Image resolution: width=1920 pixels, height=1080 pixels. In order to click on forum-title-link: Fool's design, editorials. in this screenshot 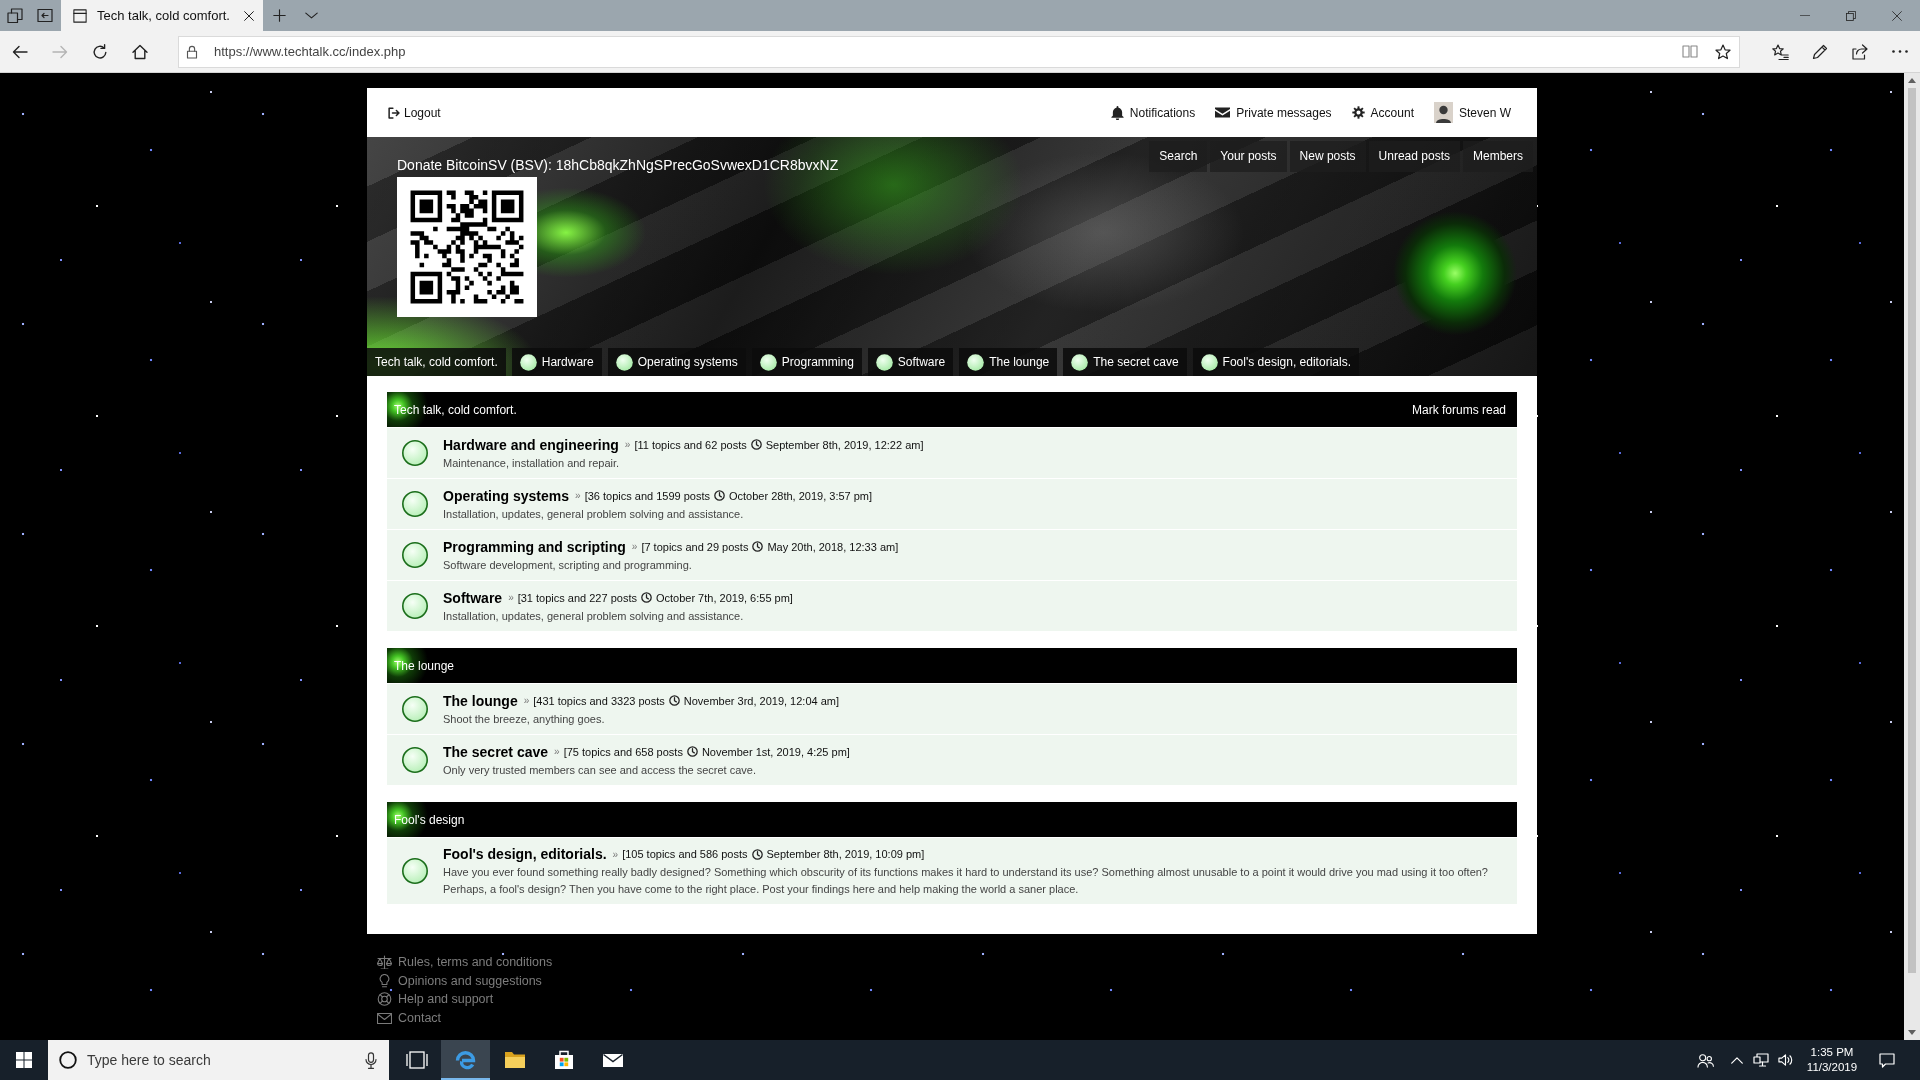, I will do `click(525, 854)`.